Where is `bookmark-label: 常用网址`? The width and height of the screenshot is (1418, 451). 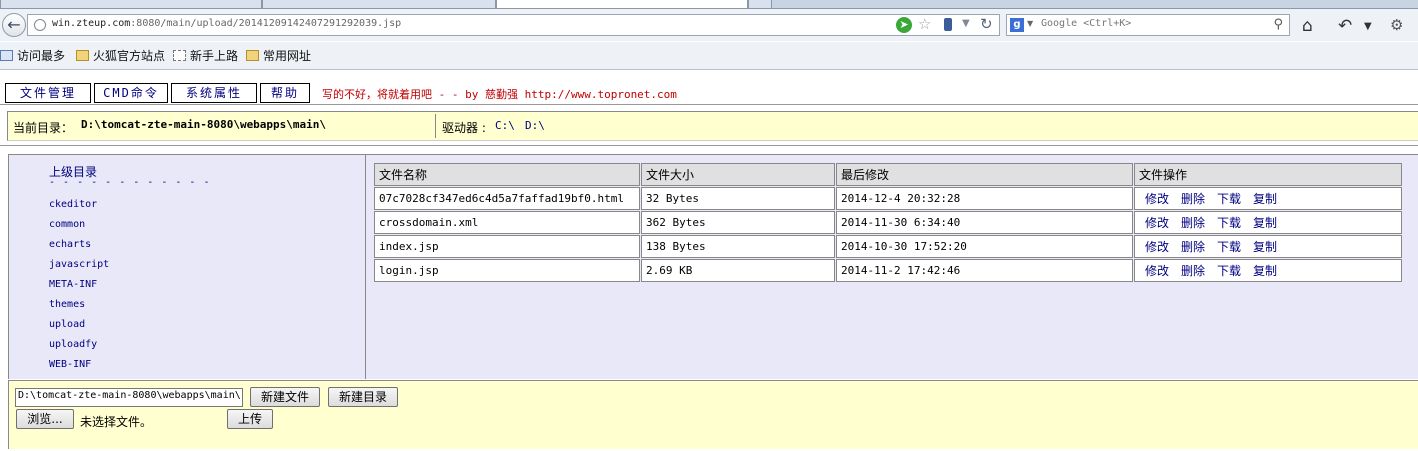
bookmark-label: 常用网址 is located at coordinates (287, 56).